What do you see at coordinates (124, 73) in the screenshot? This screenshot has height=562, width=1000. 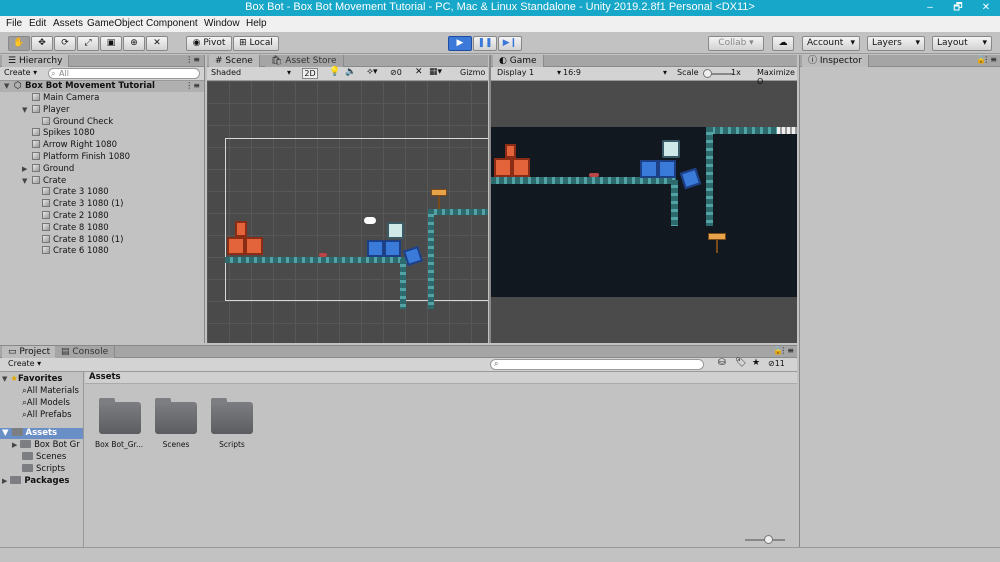 I see `hierarchy-search-input: ⌕ All` at bounding box center [124, 73].